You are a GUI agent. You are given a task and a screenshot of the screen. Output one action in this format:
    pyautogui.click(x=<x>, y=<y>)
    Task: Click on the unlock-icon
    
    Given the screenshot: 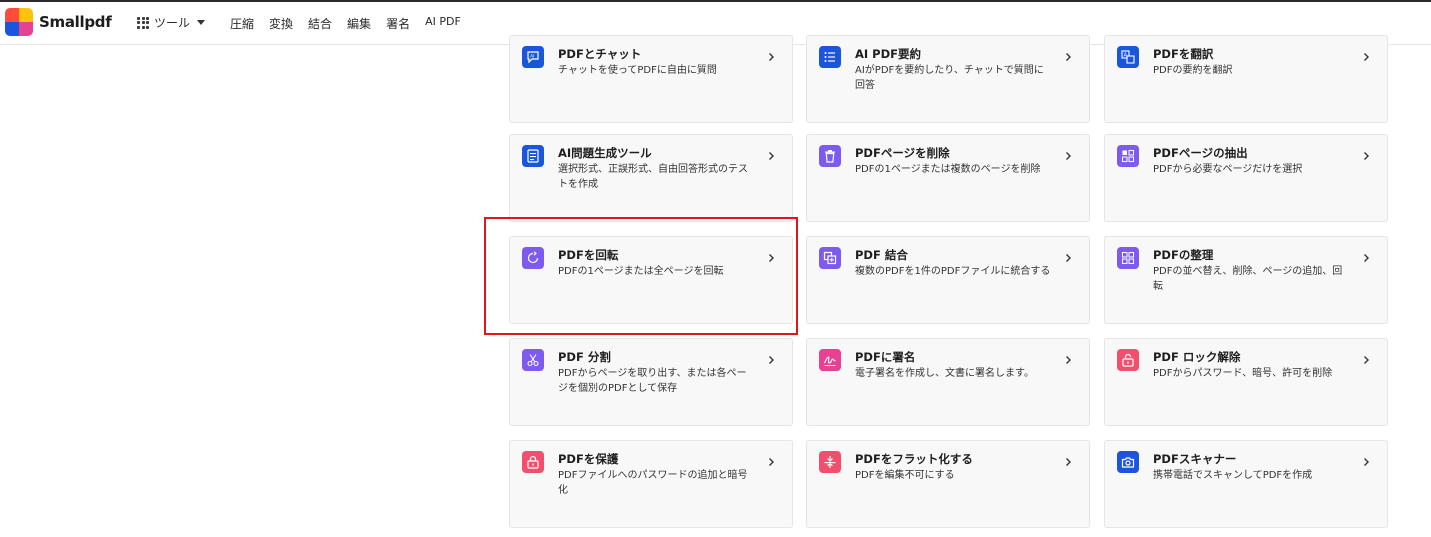 What is the action you would take?
    pyautogui.click(x=1128, y=360)
    